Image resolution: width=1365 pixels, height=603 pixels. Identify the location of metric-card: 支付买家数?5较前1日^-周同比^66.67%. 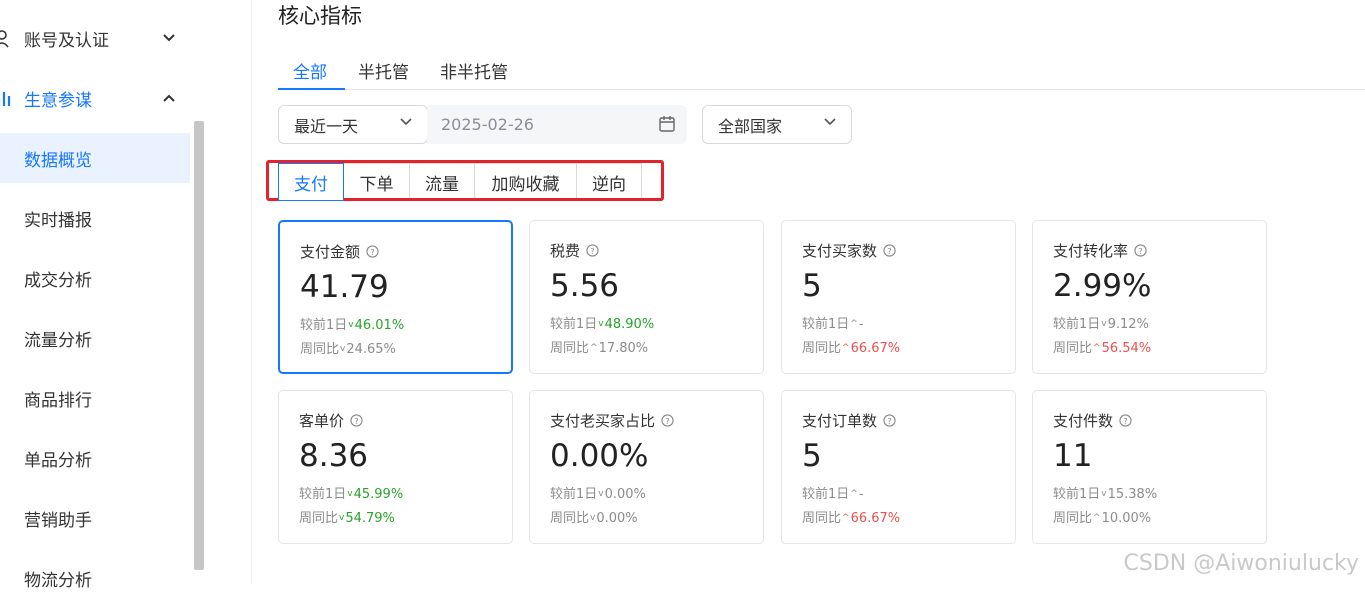
(898, 297).